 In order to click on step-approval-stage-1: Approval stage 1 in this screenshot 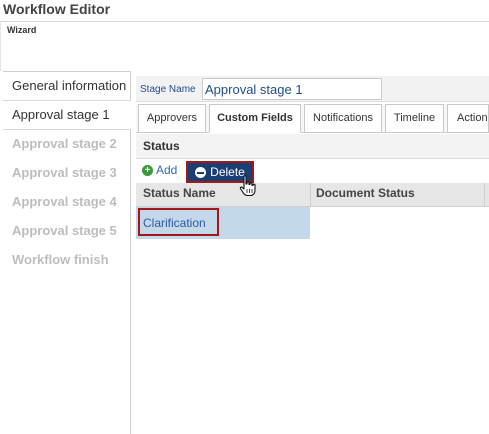, I will do `click(67, 115)`.